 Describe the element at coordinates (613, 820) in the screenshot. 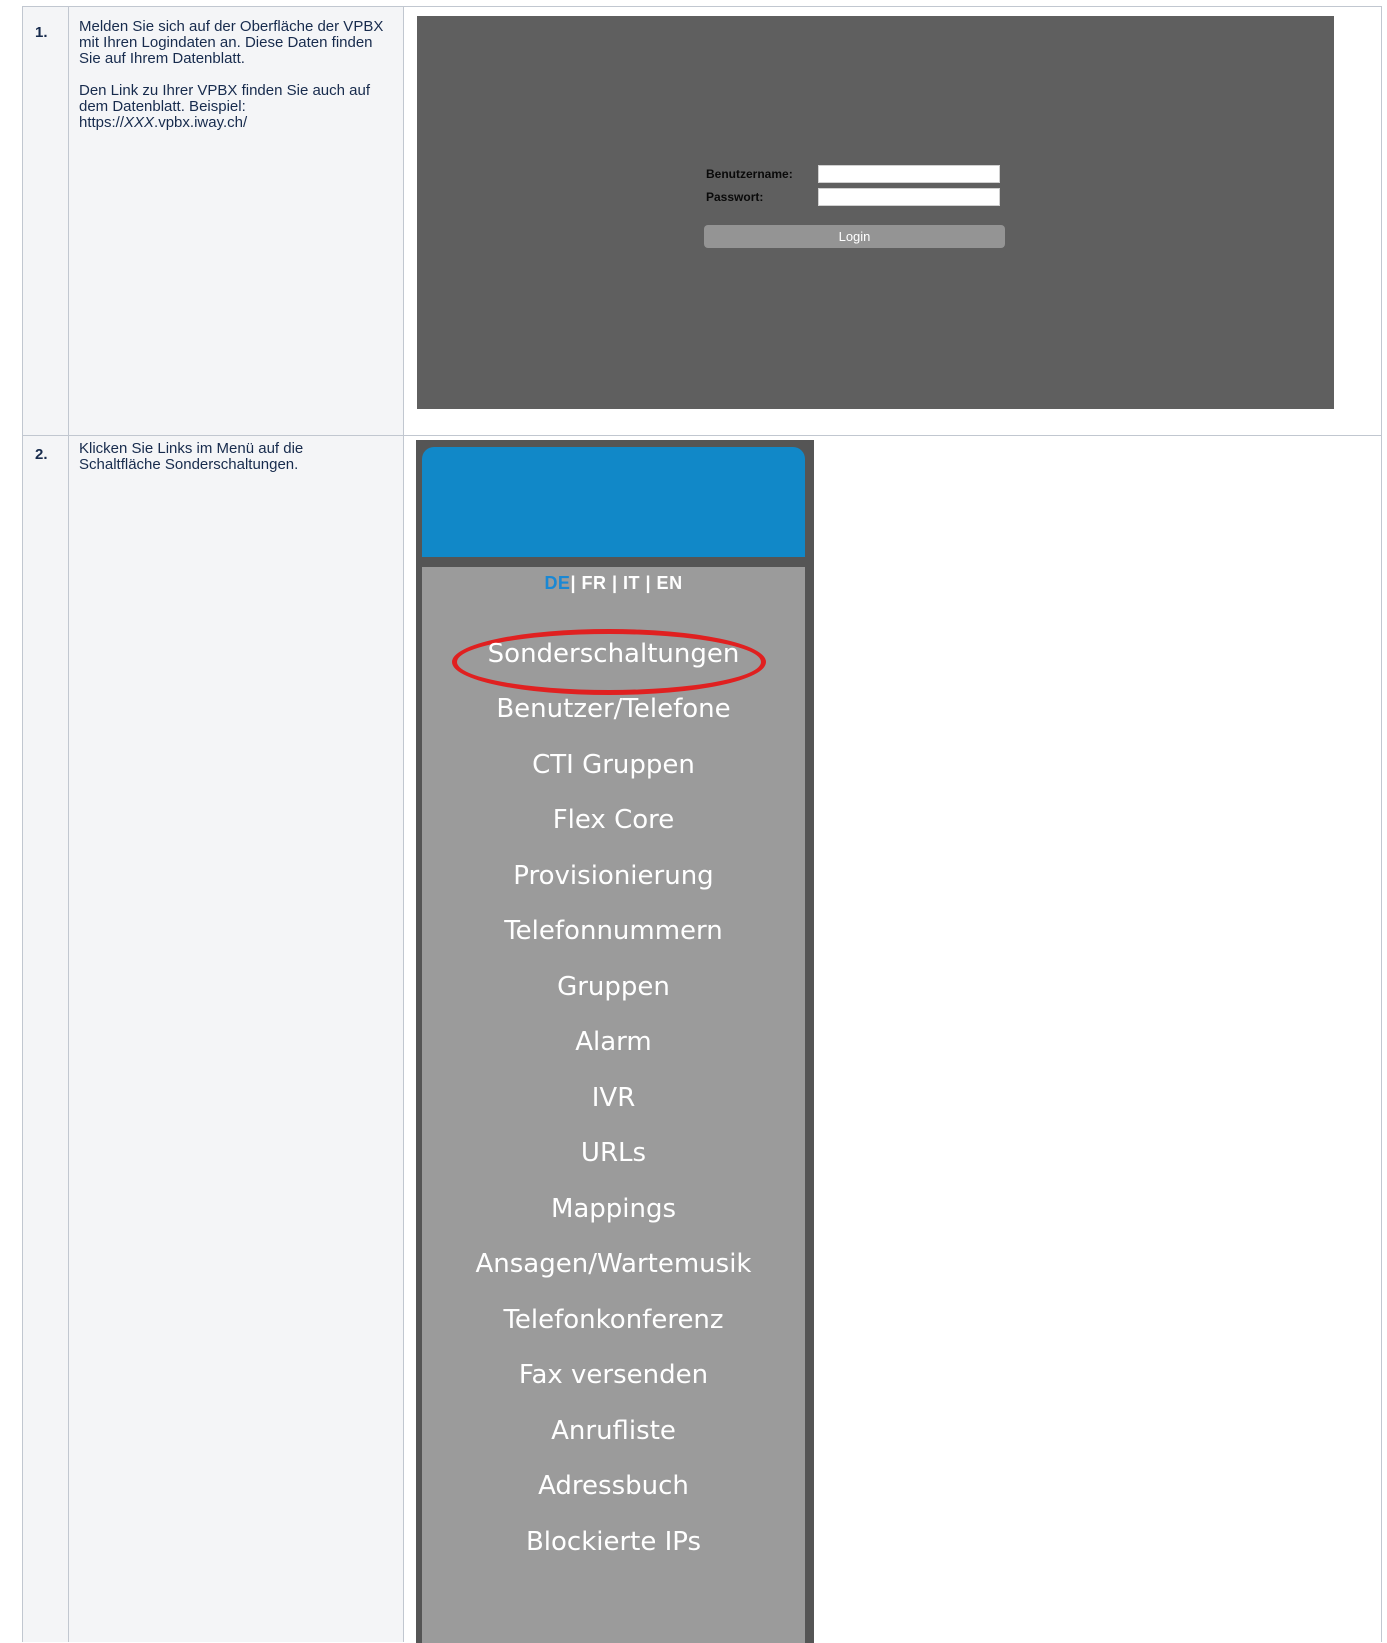

I see `menu-item-flex-core: Flex Core` at that location.